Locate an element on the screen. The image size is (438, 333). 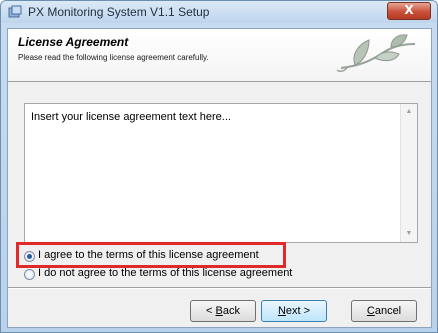
license-scrollbar: ▲ ▼ is located at coordinates (408, 173).